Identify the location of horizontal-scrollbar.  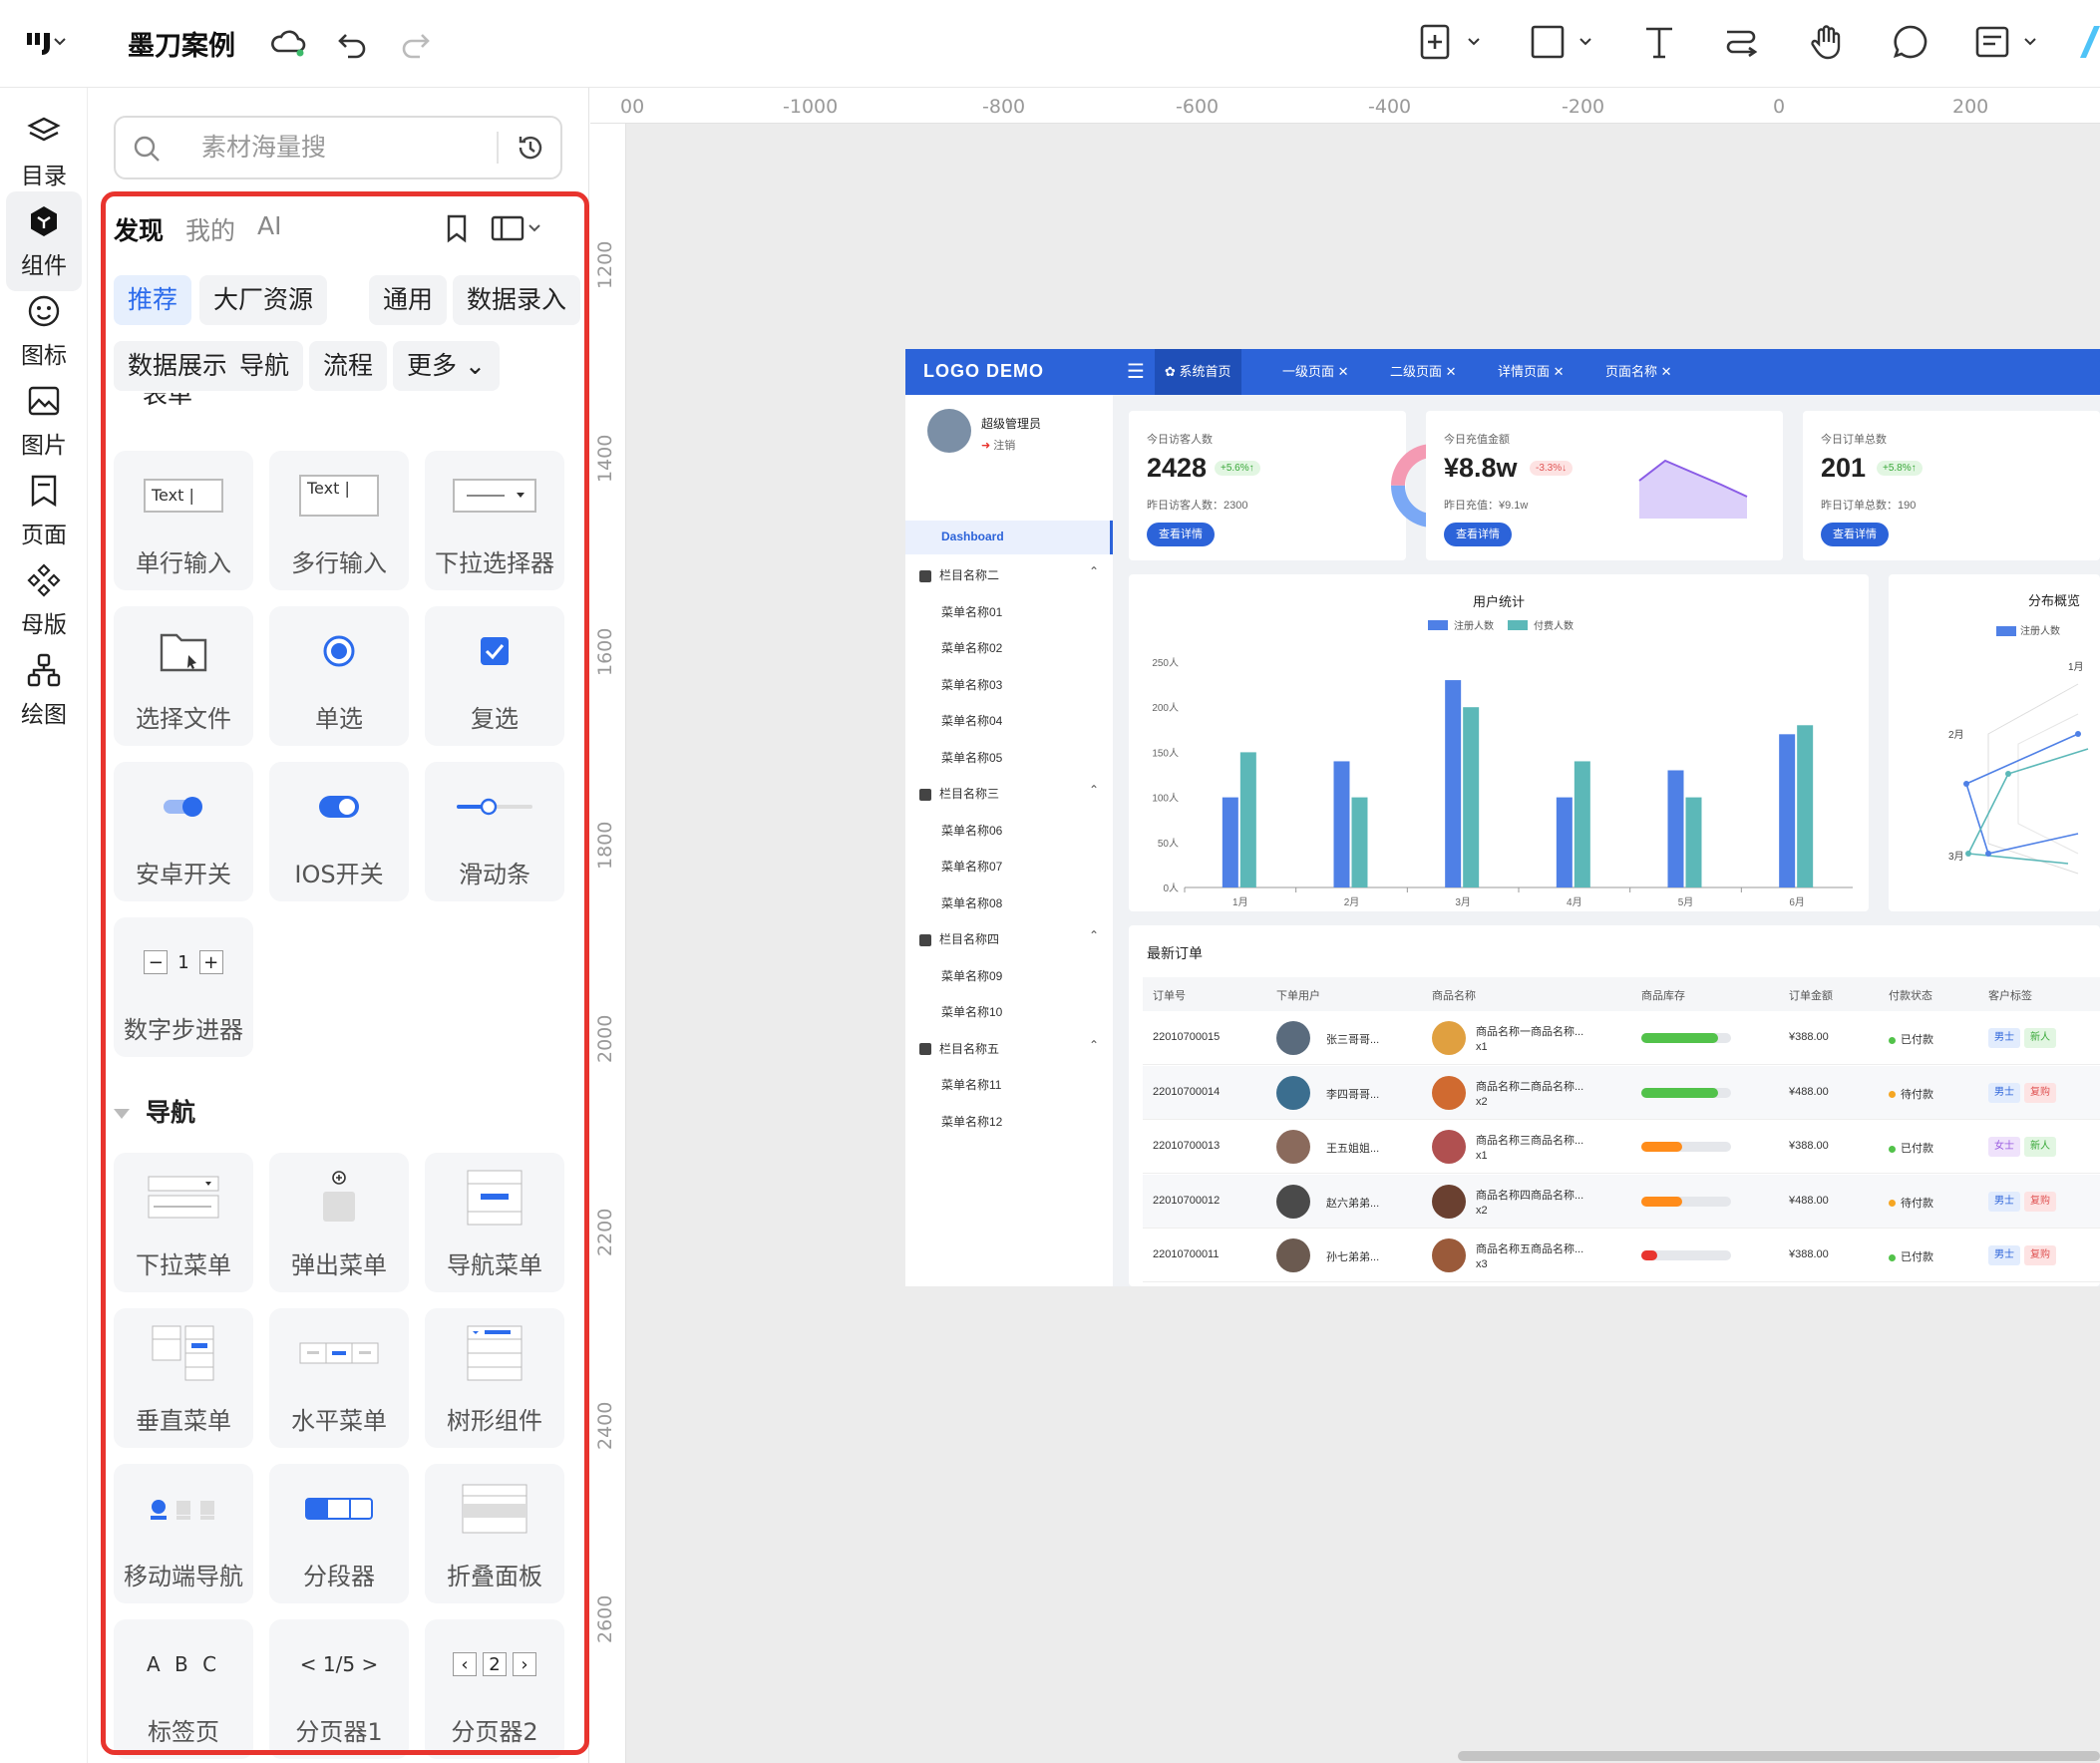
(1779, 1756).